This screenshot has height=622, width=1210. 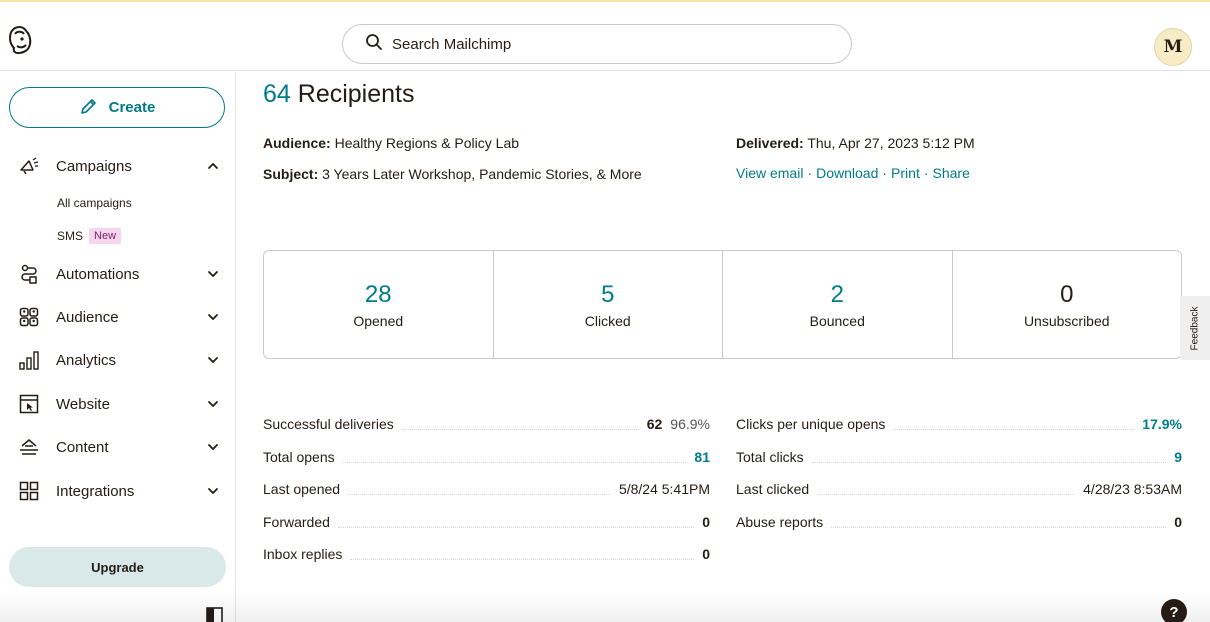 What do you see at coordinates (20, 40) in the screenshot?
I see `mailchimp-logo-icon` at bounding box center [20, 40].